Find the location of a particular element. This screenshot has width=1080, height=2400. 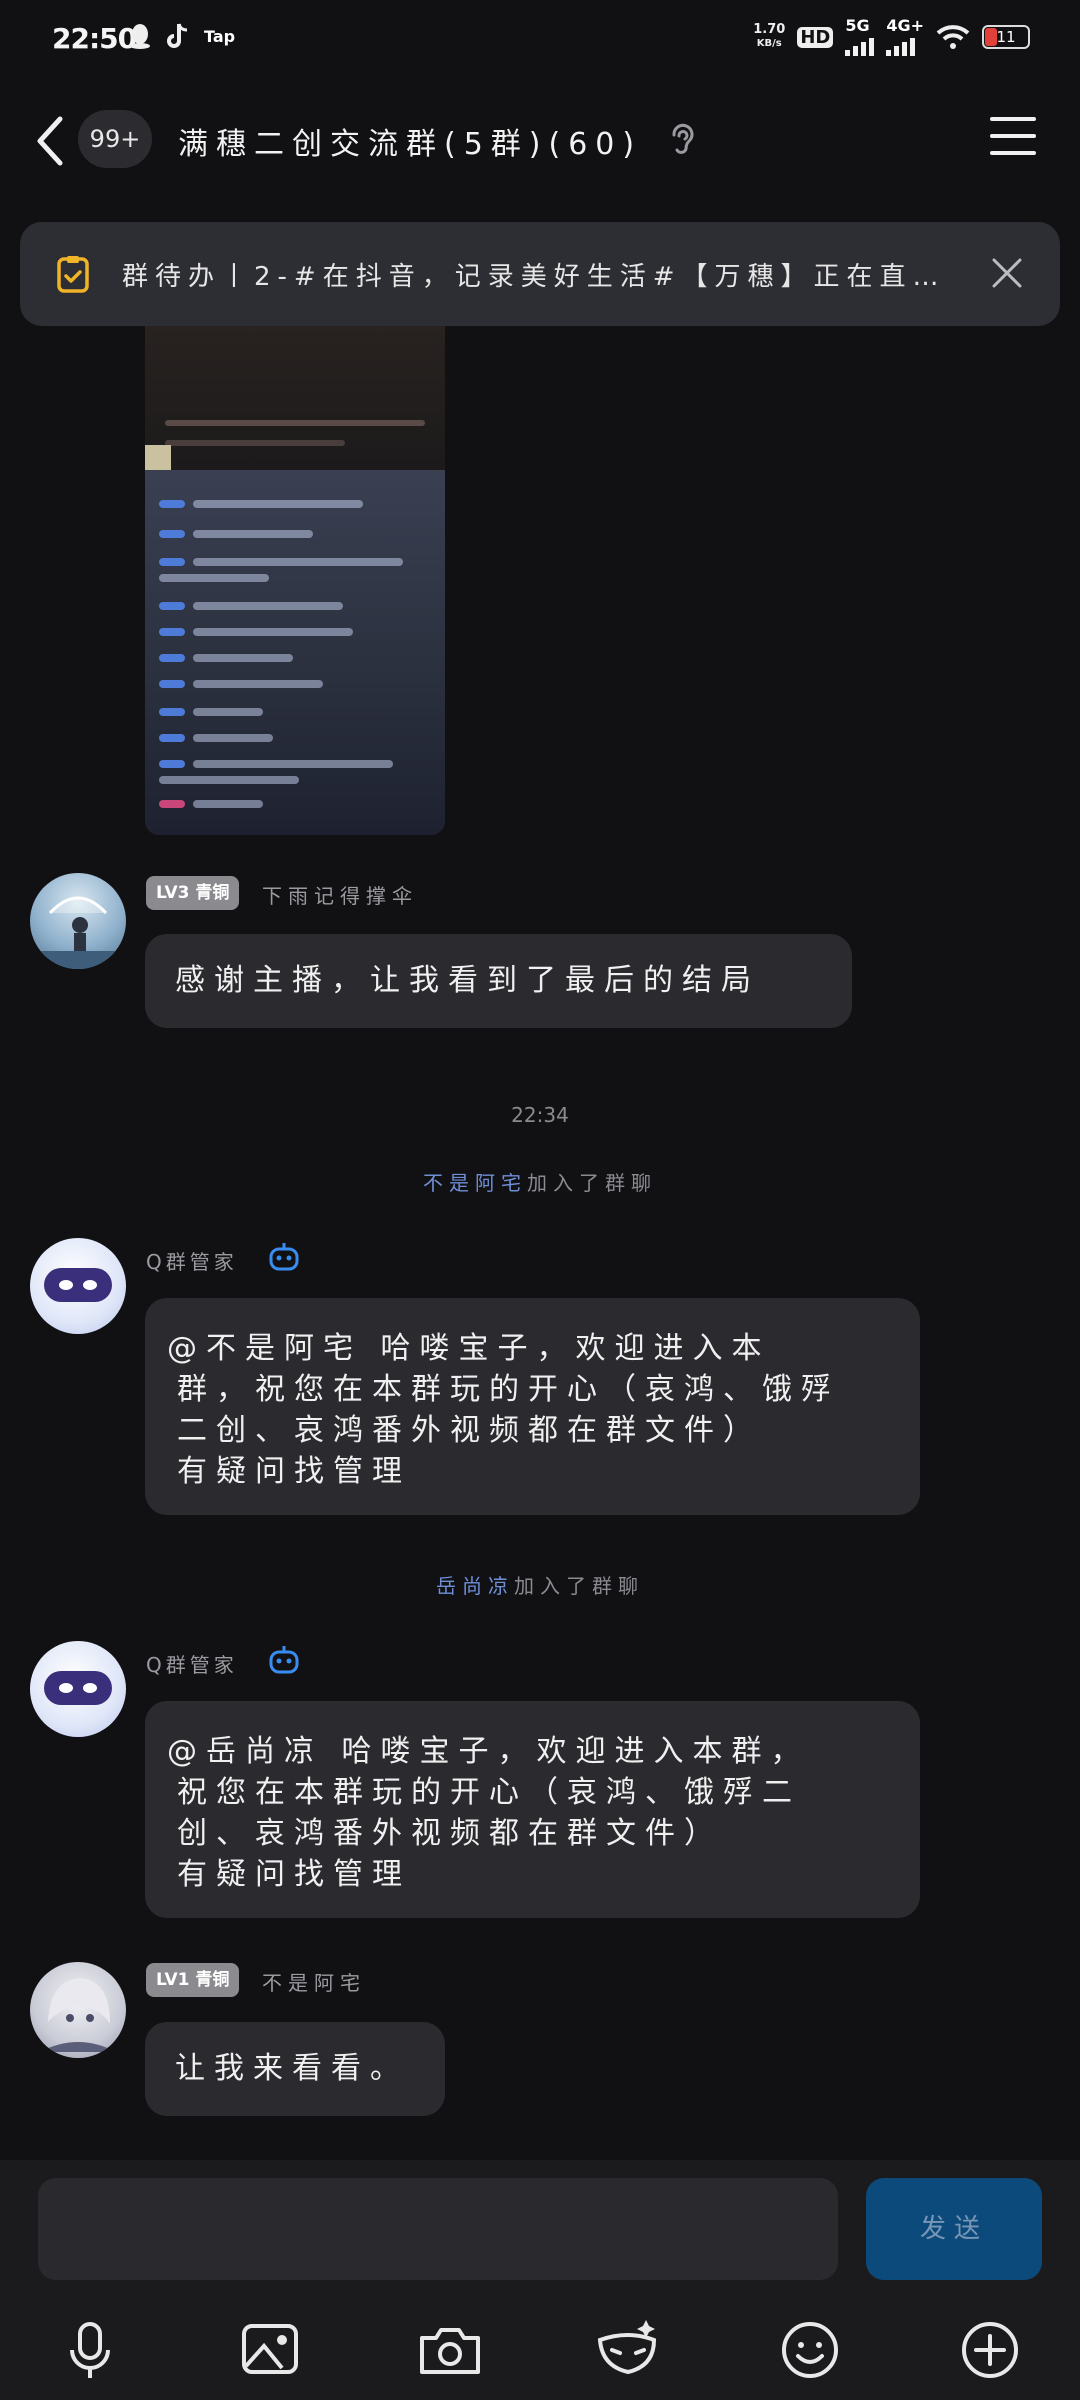

system-join-notice: 不是阿宅加入了群聊 is located at coordinates (540, 1183).